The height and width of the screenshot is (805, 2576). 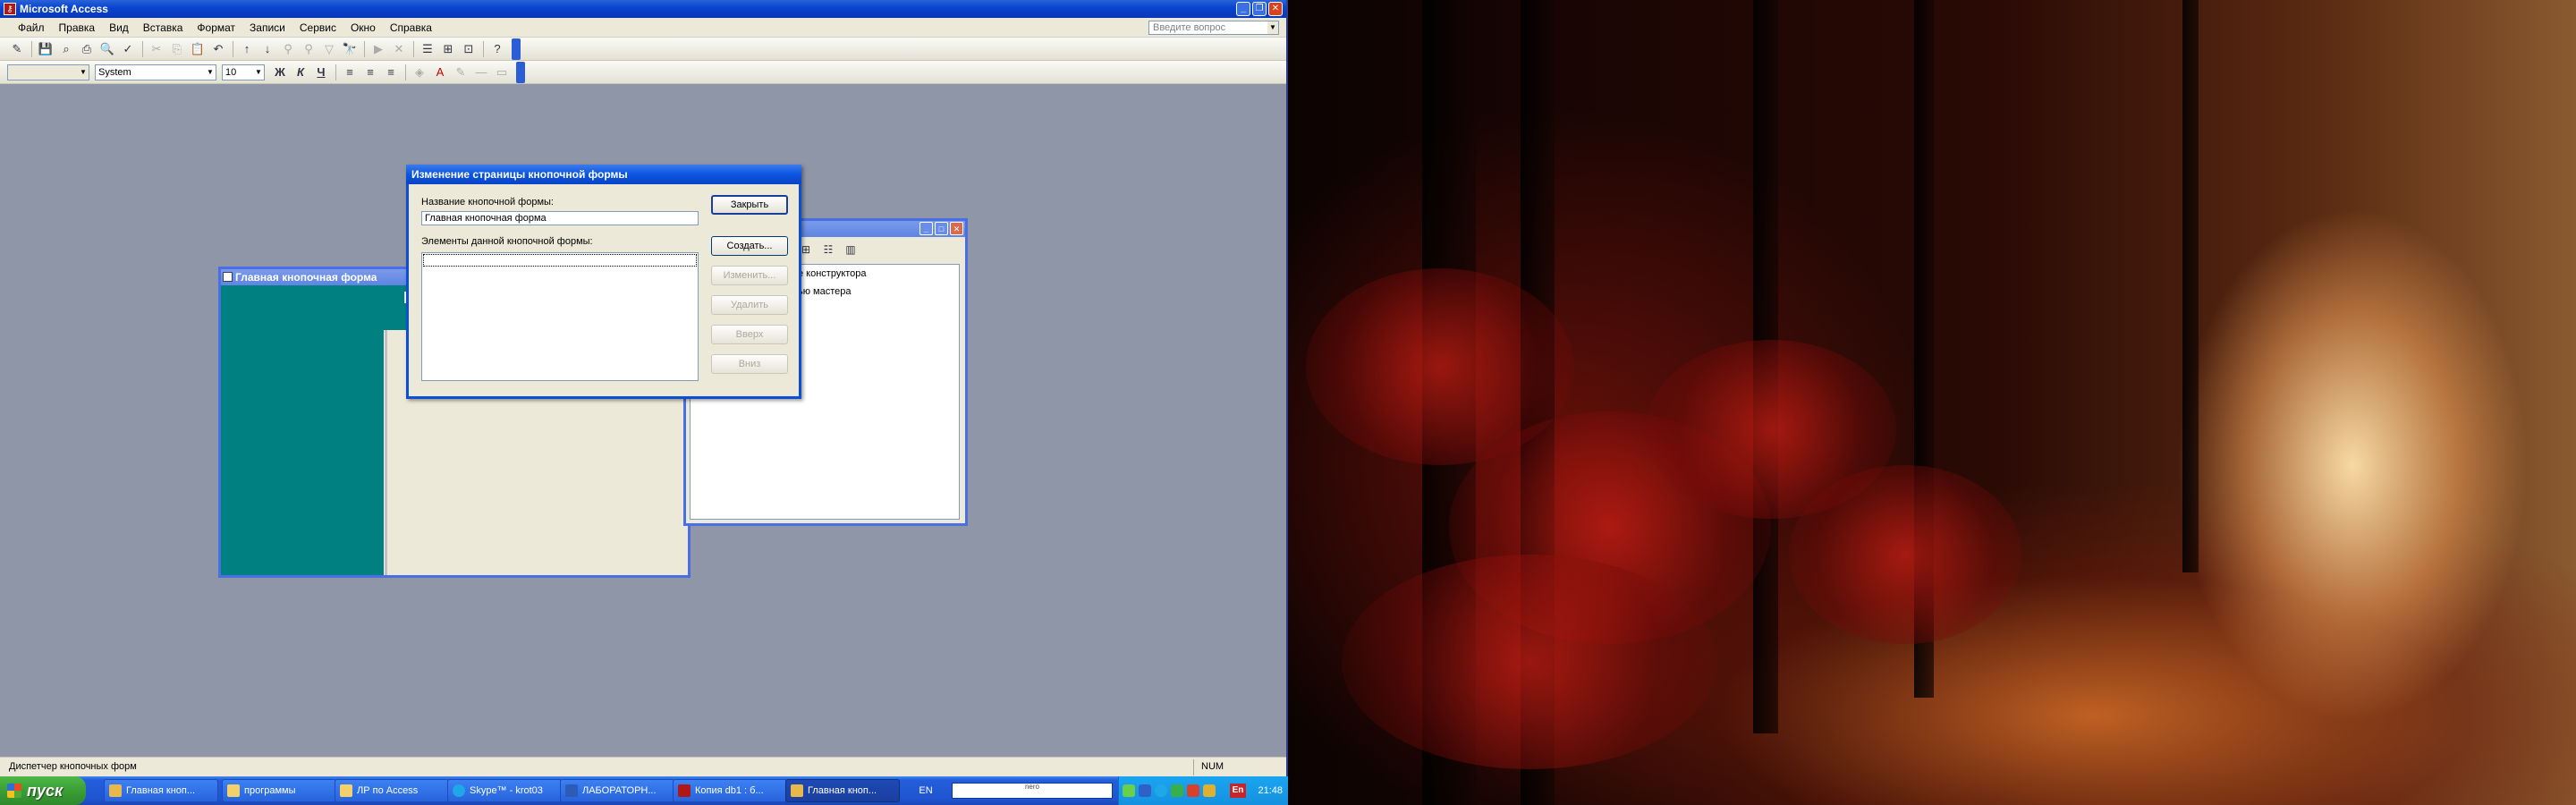 What do you see at coordinates (392, 790) in the screenshot?
I see `taskbar-button: ЛР по Access` at bounding box center [392, 790].